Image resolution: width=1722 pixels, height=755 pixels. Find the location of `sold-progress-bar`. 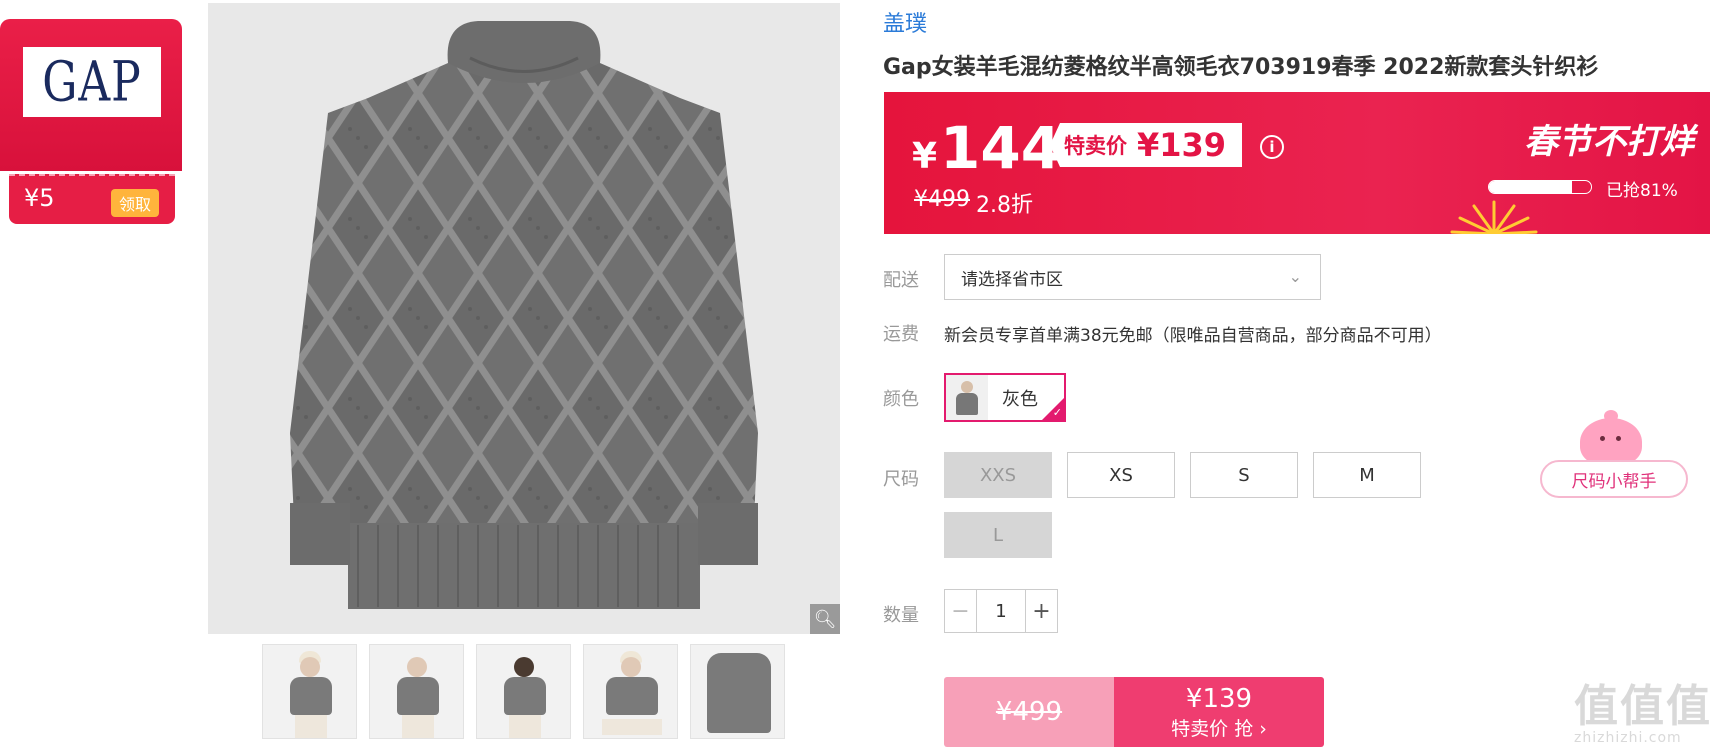

sold-progress-bar is located at coordinates (1540, 187).